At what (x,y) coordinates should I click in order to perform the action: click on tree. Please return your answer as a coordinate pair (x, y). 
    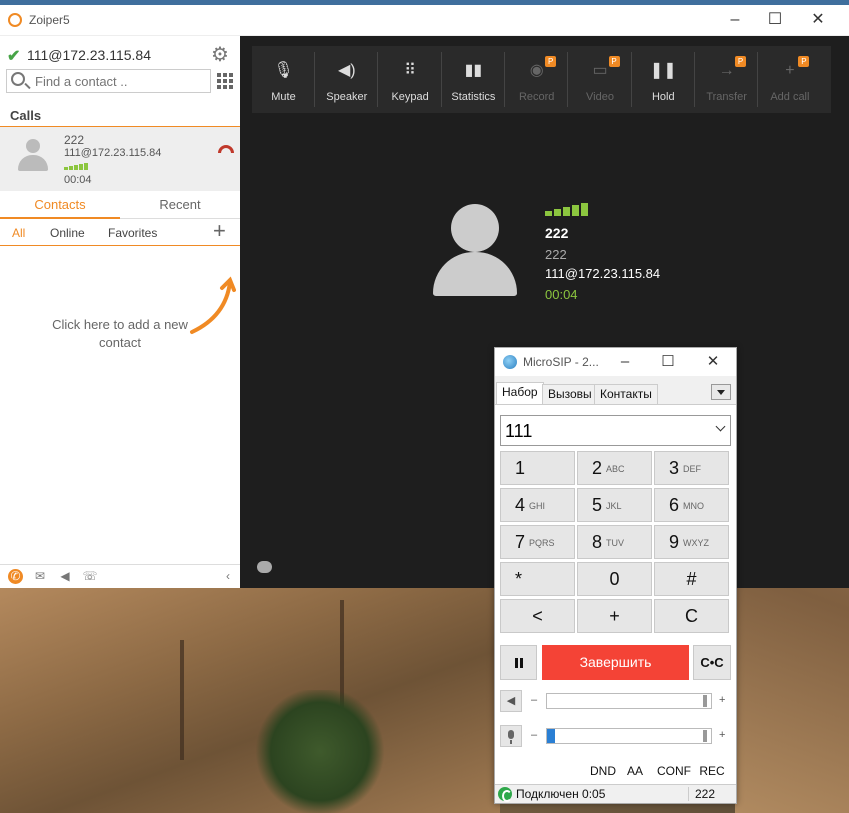
    Looking at the image, I should click on (320, 751).